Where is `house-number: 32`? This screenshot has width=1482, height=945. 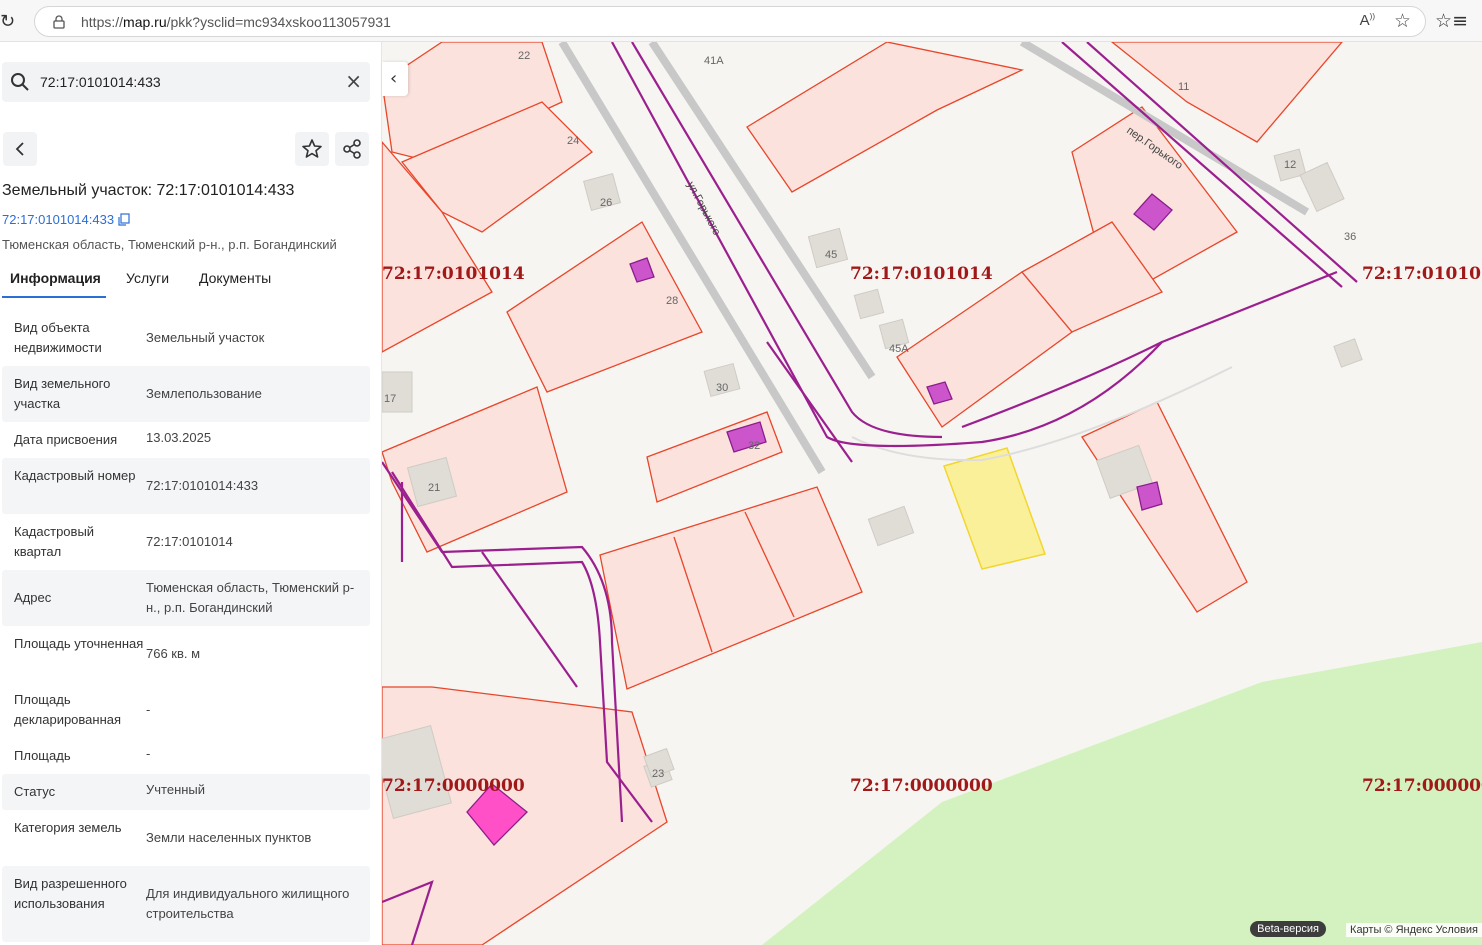
house-number: 32 is located at coordinates (754, 446).